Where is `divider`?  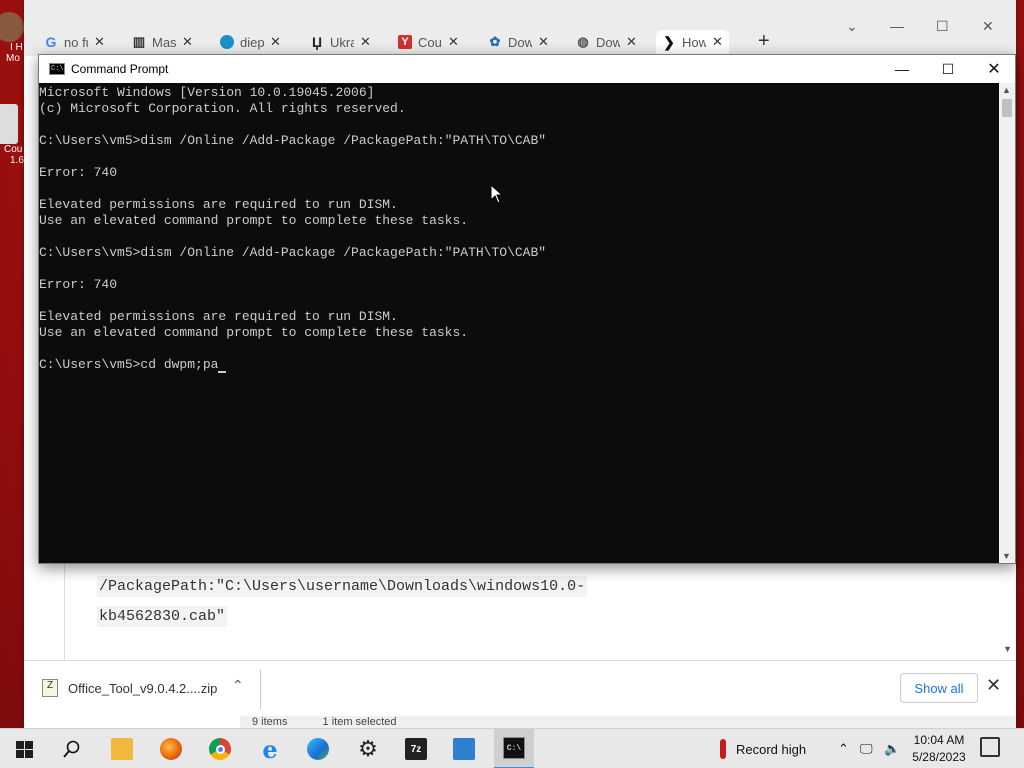
divider is located at coordinates (260, 689).